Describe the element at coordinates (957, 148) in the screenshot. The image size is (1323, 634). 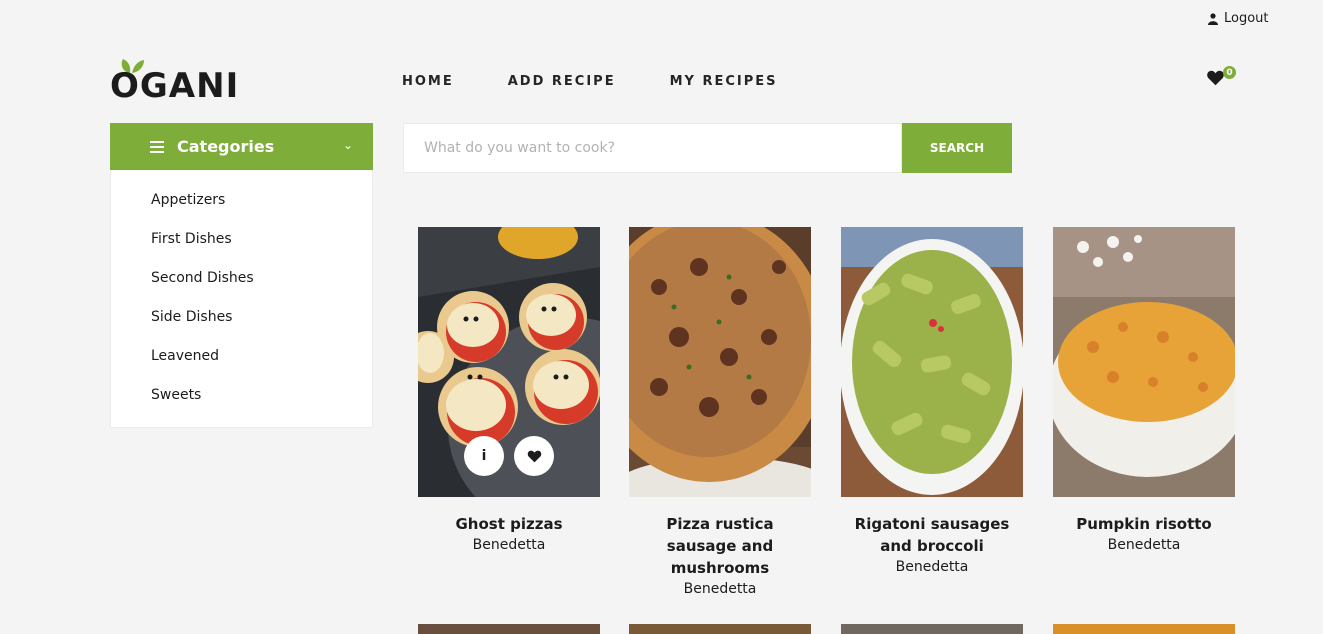
I see `search-button: SEARCH` at that location.